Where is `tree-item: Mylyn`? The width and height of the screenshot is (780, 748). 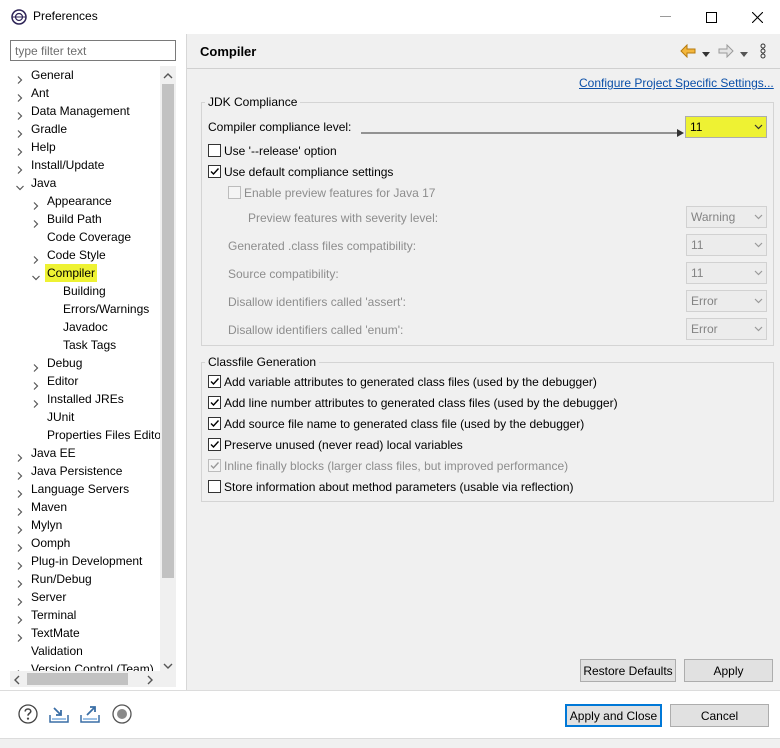
tree-item: Mylyn is located at coordinates (85, 525).